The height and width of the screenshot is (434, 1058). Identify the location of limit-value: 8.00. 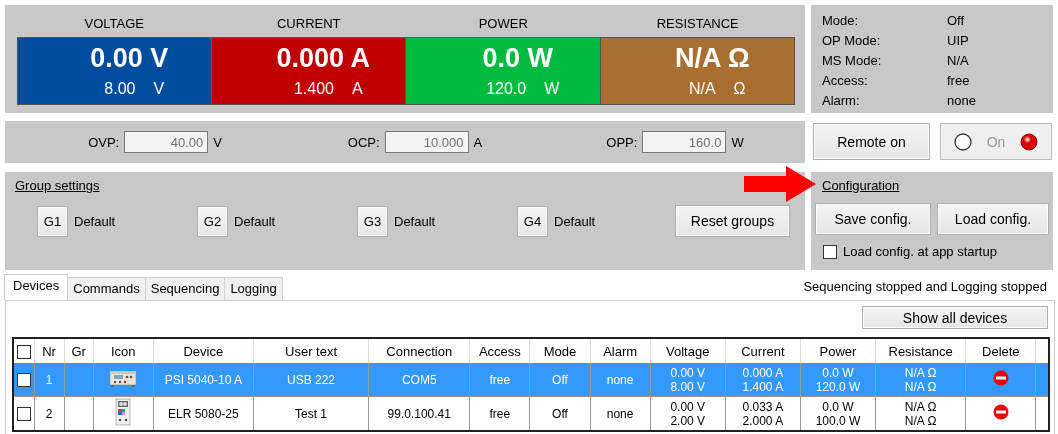
(120, 89).